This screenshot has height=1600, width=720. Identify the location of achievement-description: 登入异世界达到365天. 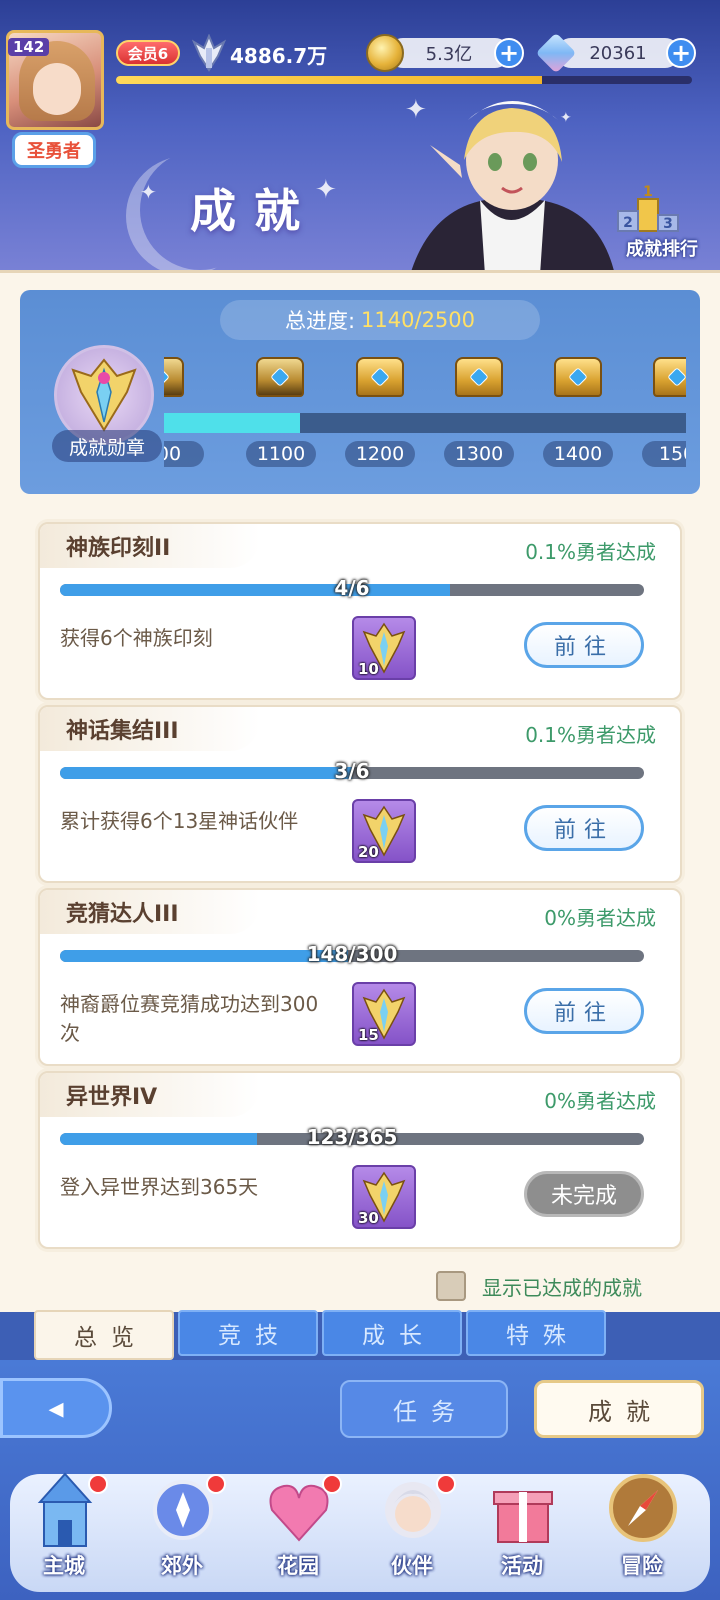
(159, 1187).